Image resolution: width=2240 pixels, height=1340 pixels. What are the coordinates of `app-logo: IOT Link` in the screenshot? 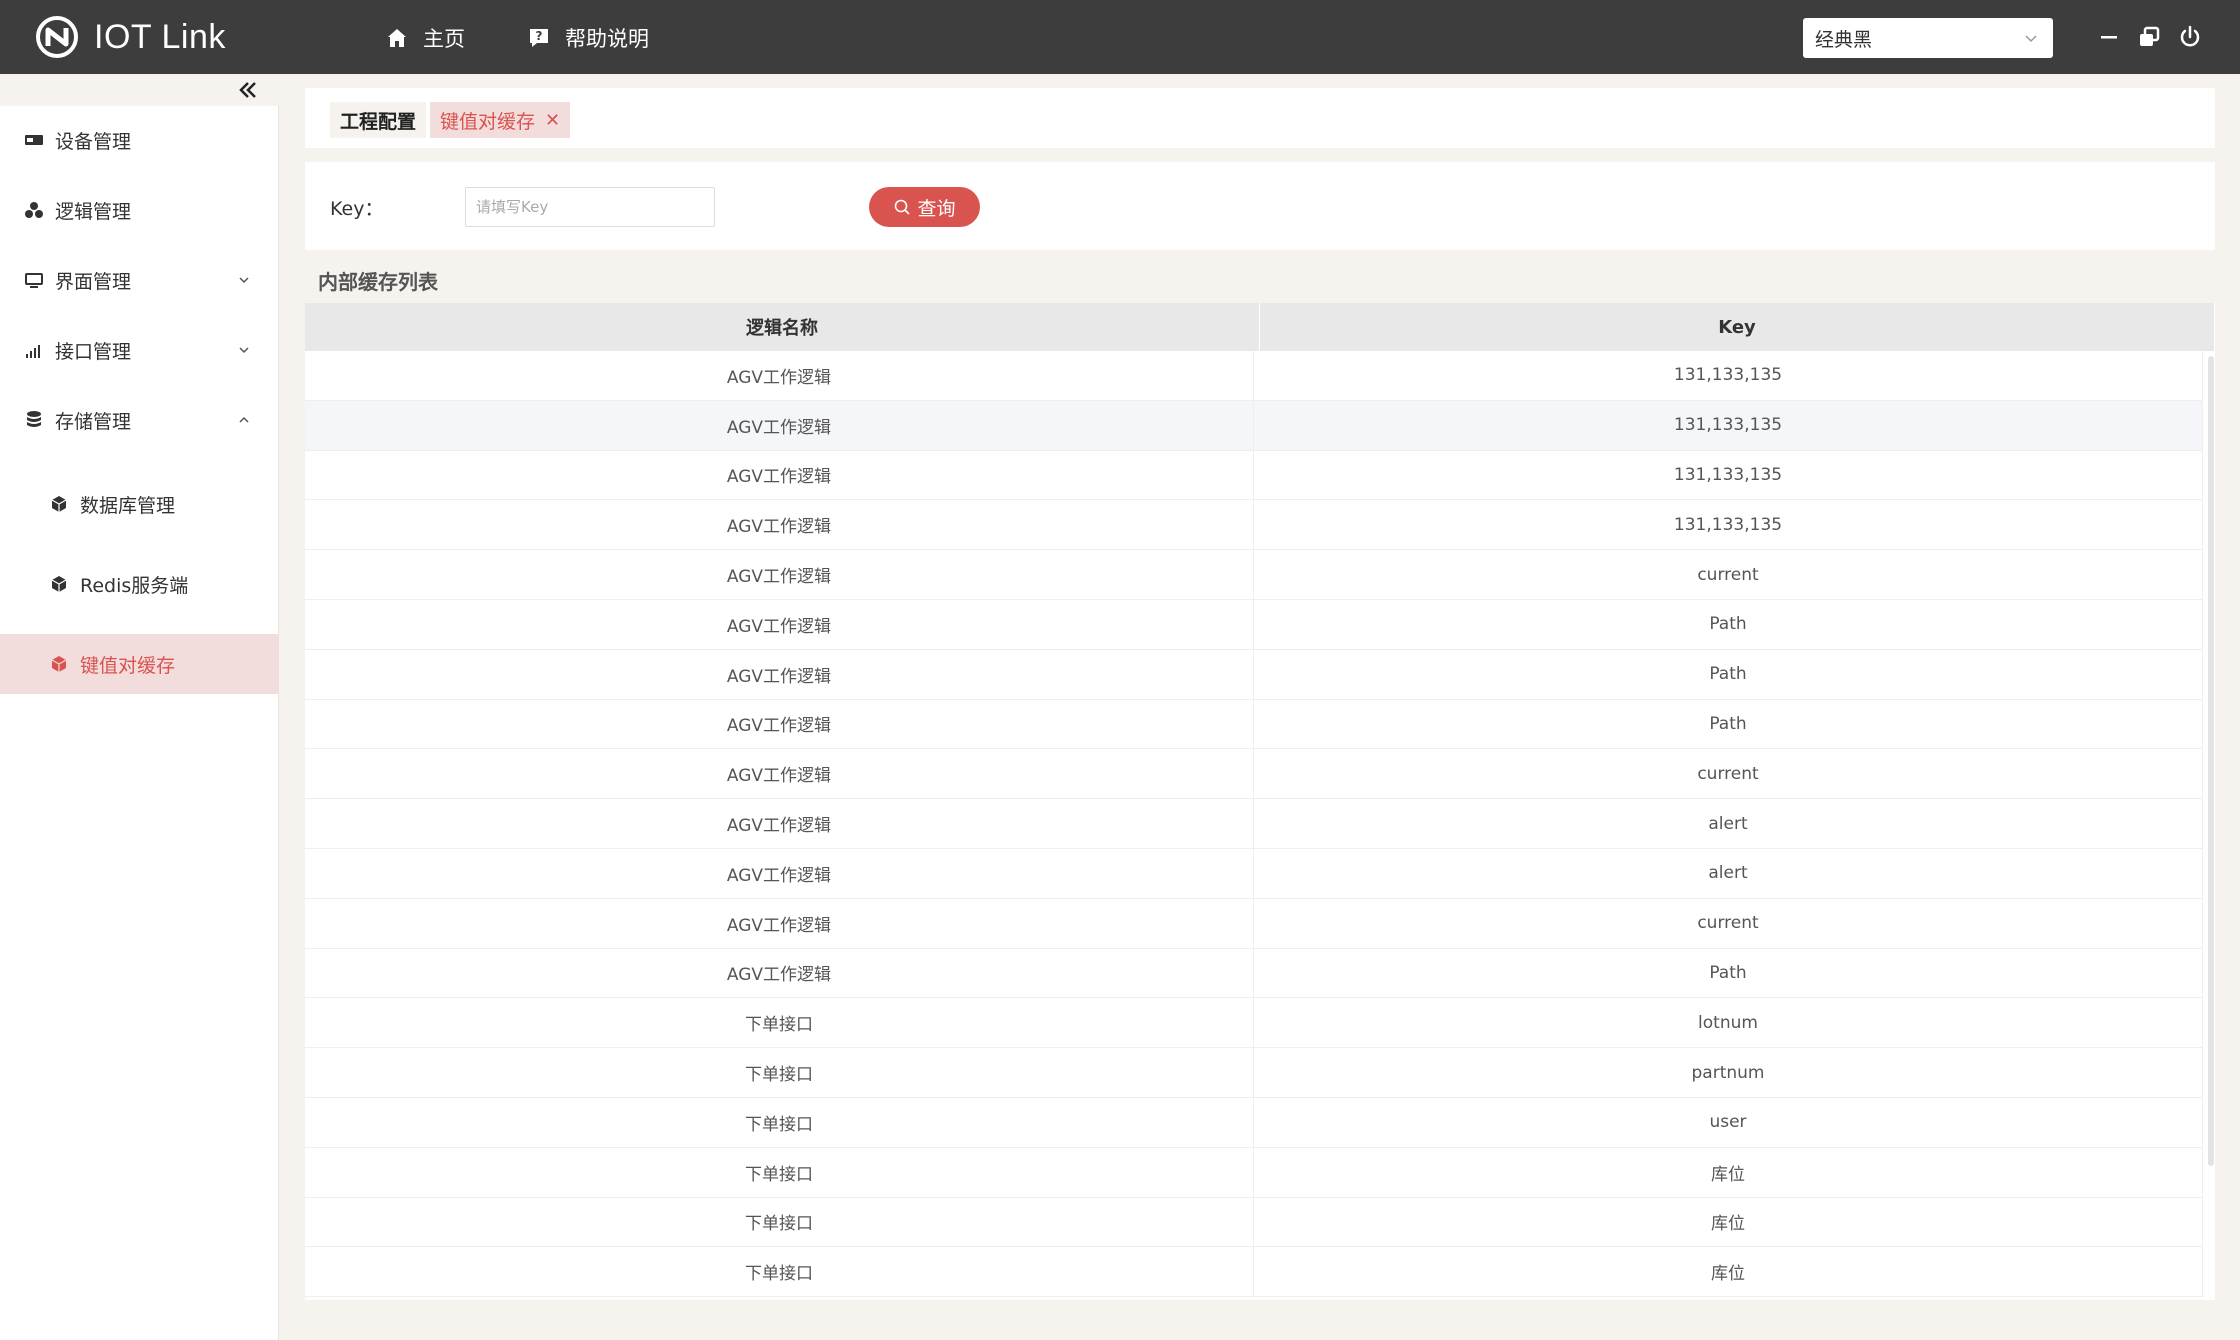 It's located at (131, 37).